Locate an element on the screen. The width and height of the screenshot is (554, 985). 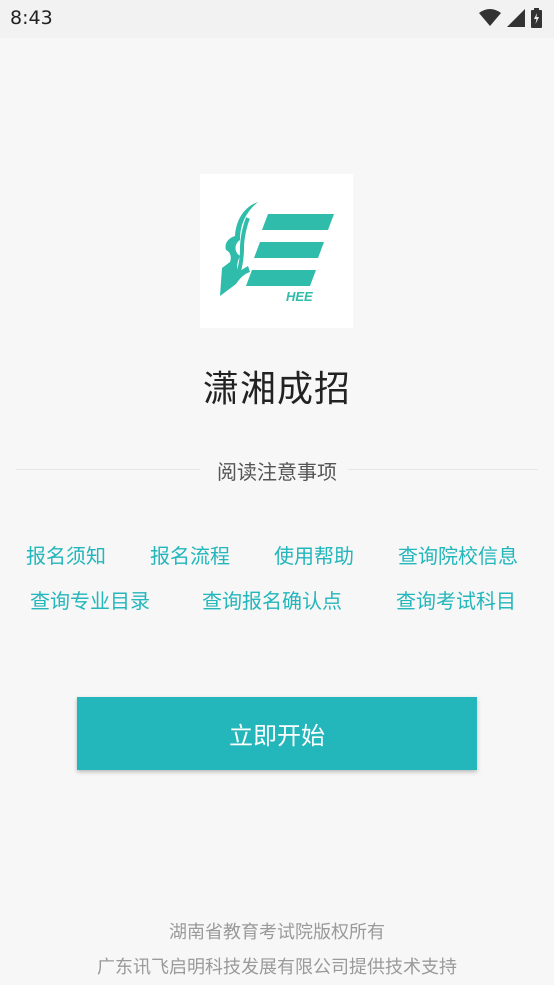
notice-title: 阅读注意事项 is located at coordinates (277, 472).